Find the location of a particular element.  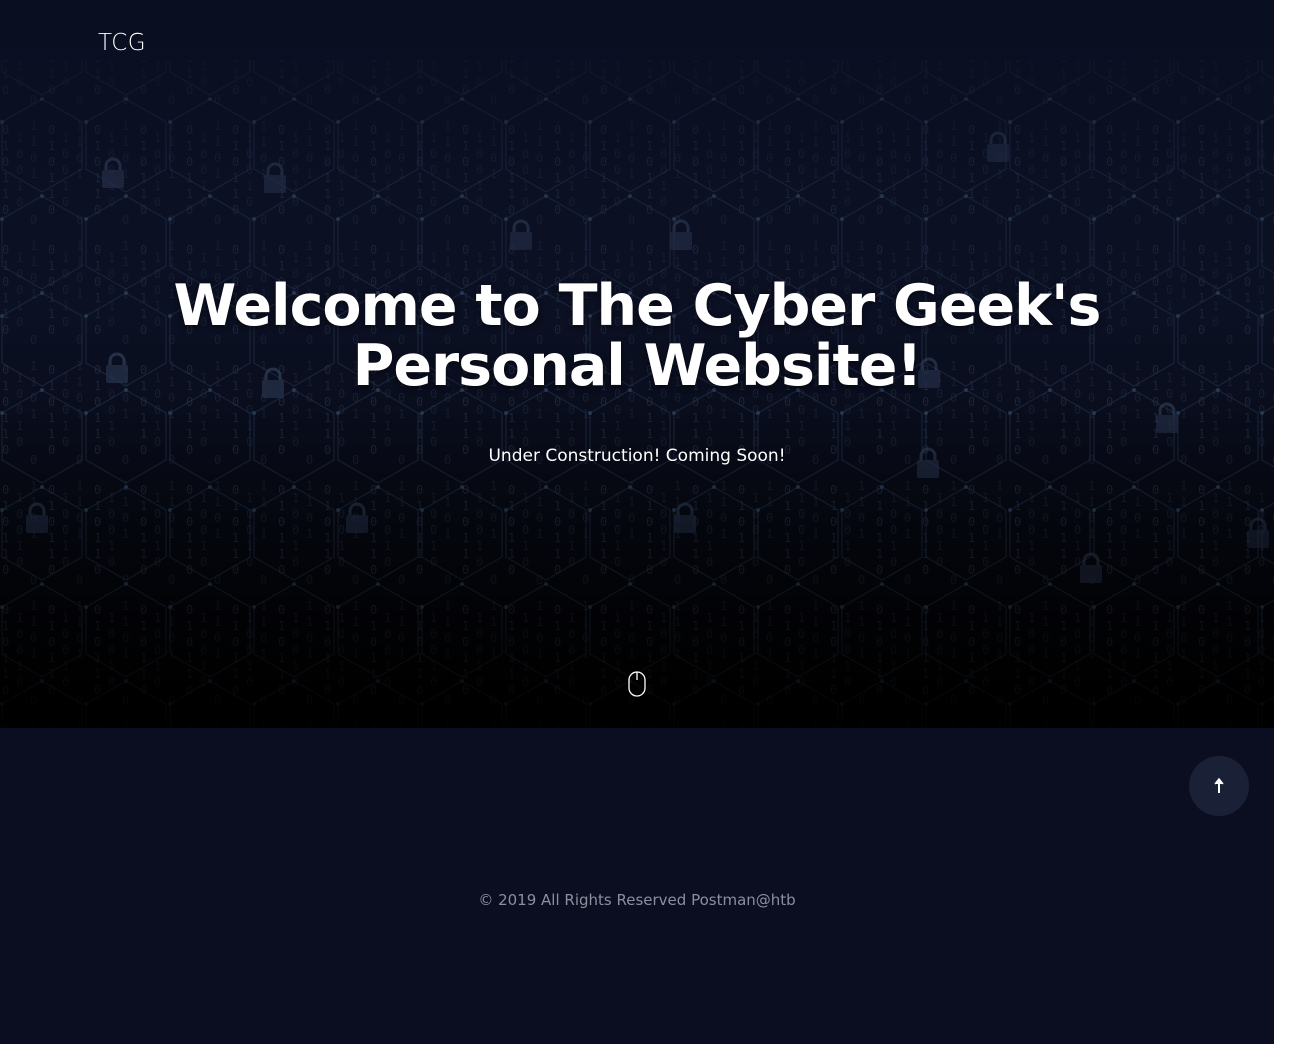

scrollbar-track is located at coordinates (1281, 522).